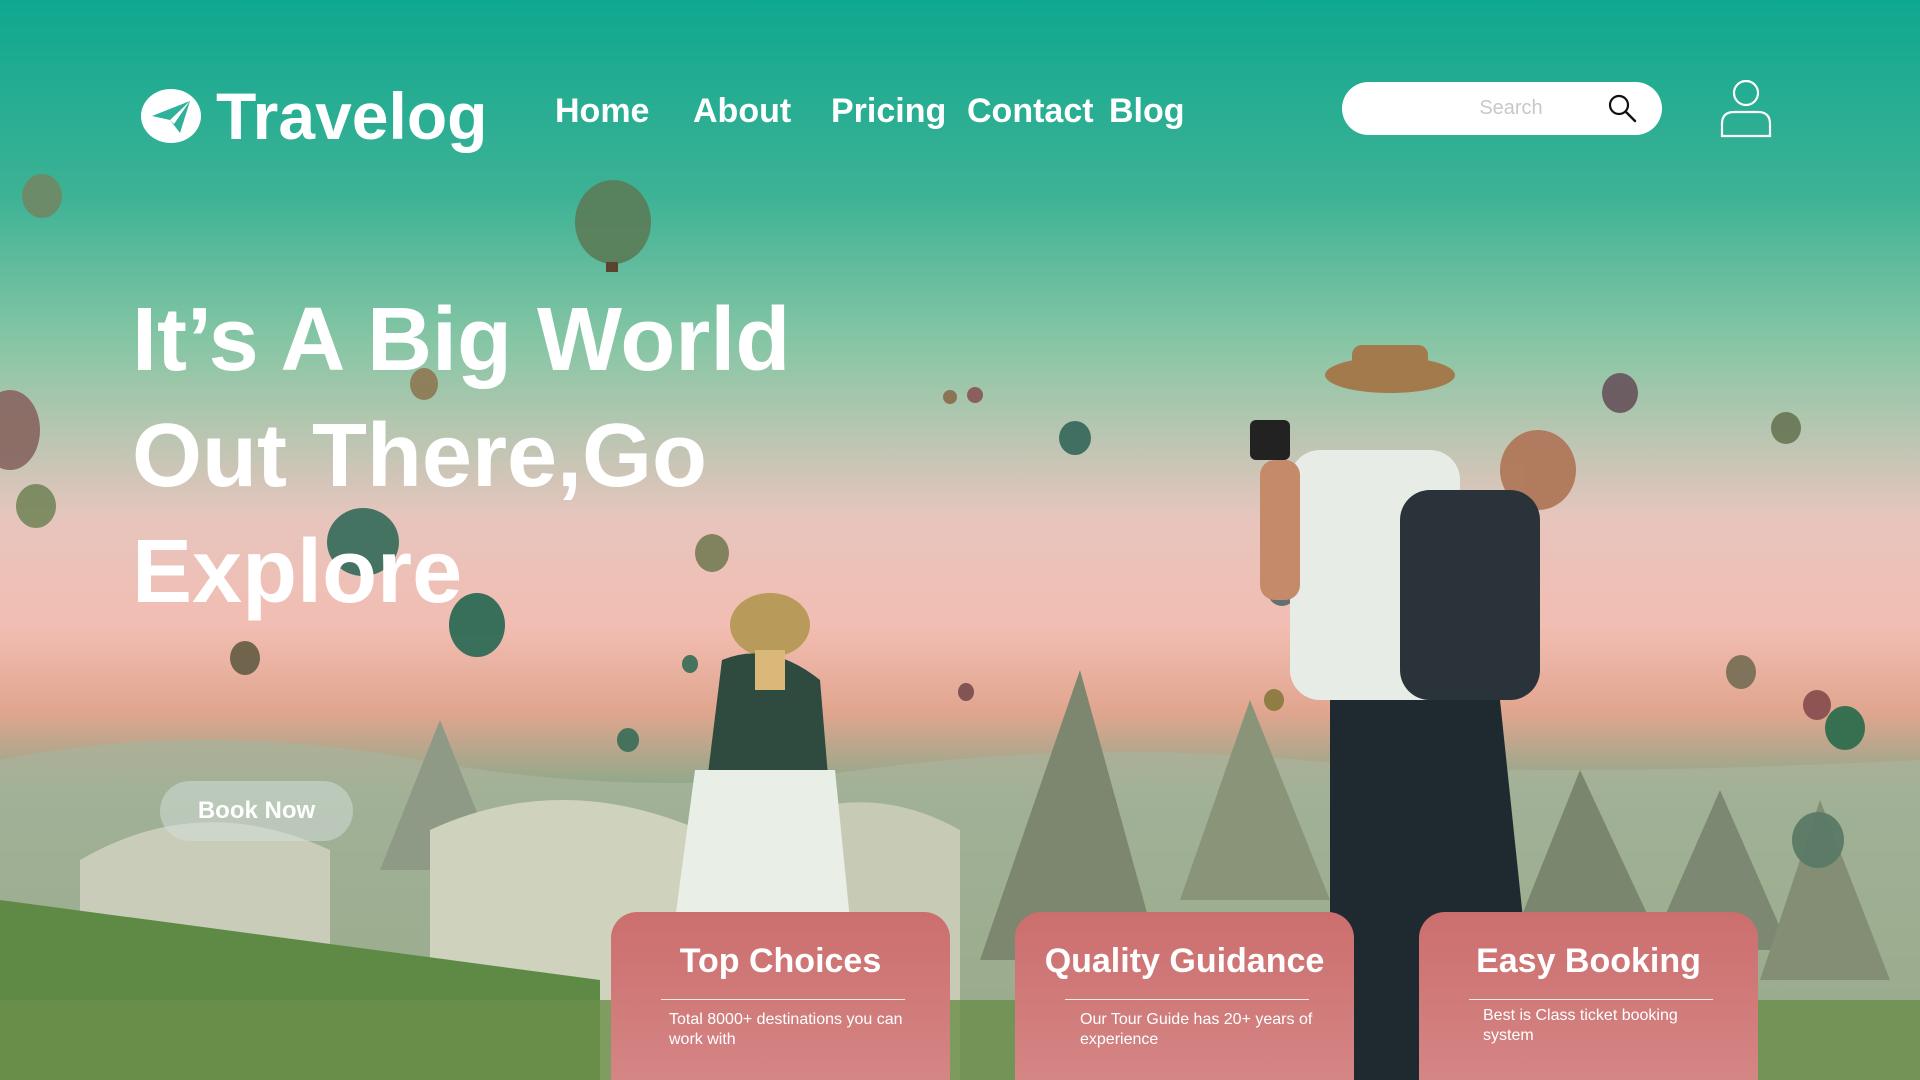 This screenshot has width=1920, height=1080. What do you see at coordinates (1184, 961) in the screenshot?
I see `card-title: Quality Guidance` at bounding box center [1184, 961].